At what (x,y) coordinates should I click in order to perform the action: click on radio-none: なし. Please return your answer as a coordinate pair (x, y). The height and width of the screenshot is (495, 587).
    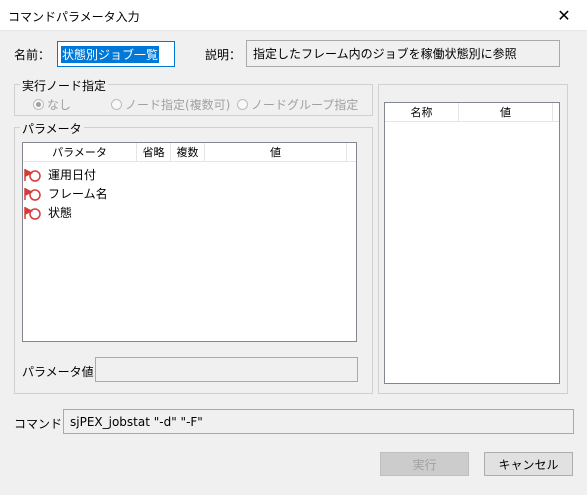
    Looking at the image, I should click on (52, 104).